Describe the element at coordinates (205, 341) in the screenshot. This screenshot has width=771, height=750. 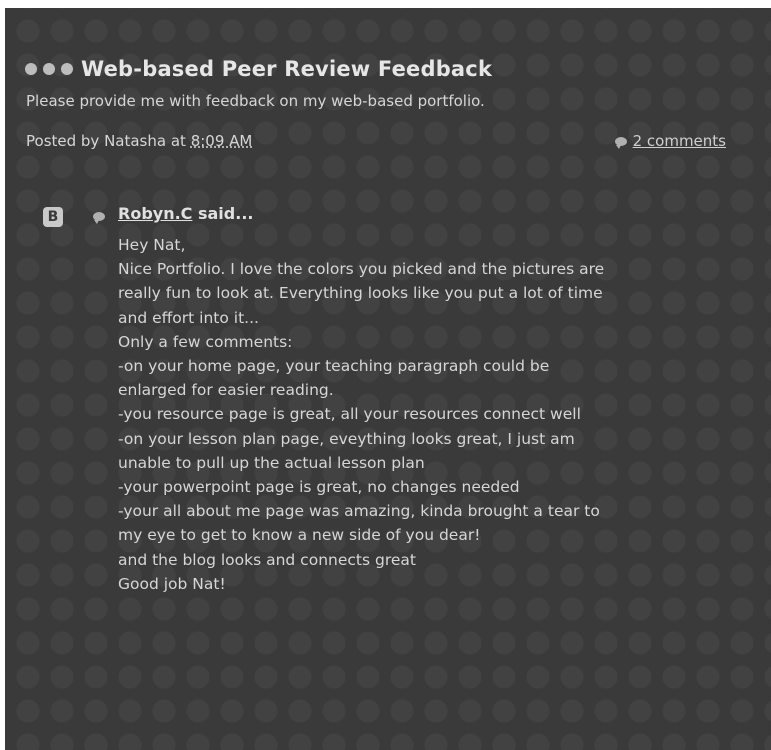
I see `comment-line: Only a few comments:` at that location.